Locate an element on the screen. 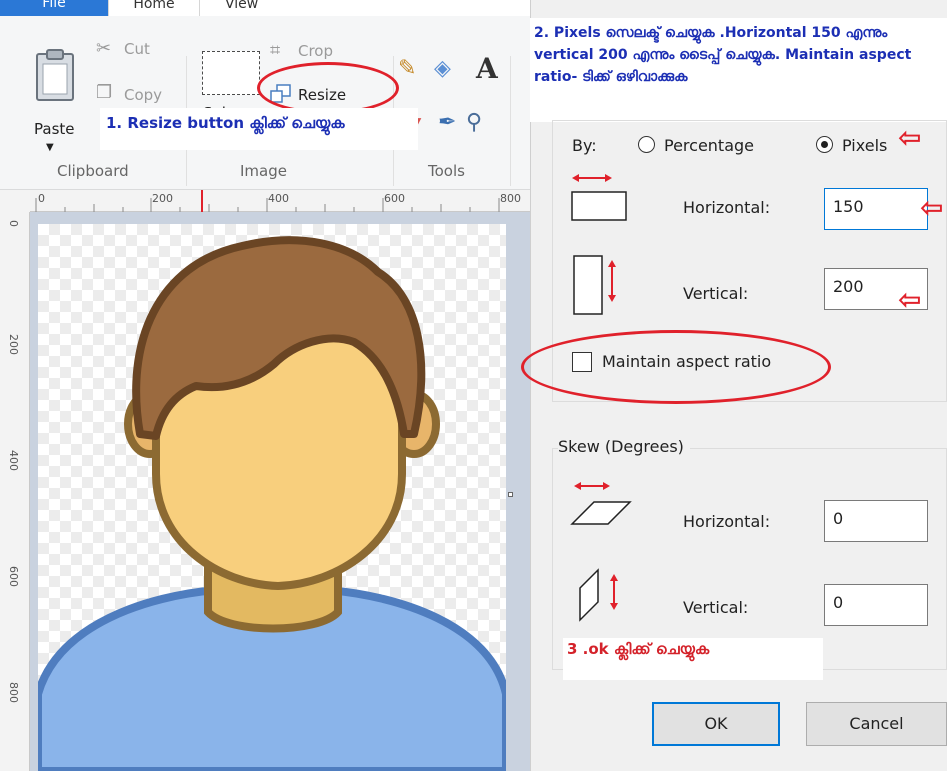 Image resolution: width=947 pixels, height=771 pixels. percentage-label: Percentage is located at coordinates (709, 145).